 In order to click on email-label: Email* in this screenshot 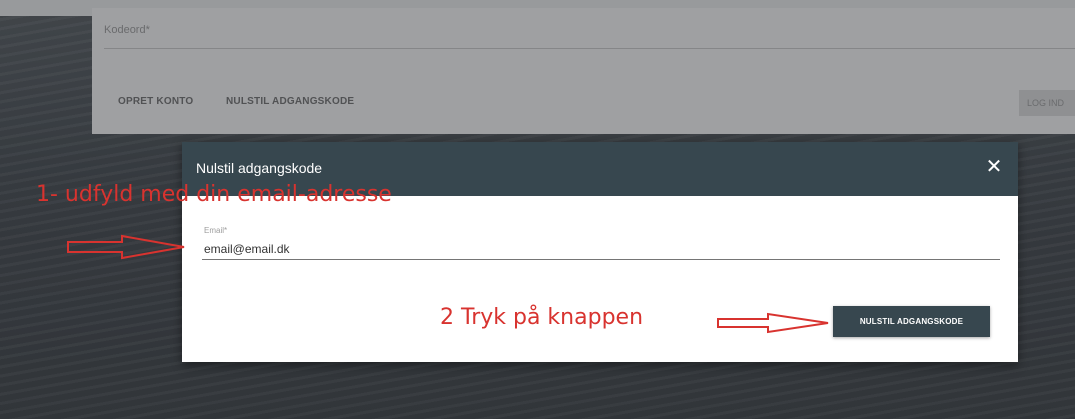, I will do `click(216, 230)`.